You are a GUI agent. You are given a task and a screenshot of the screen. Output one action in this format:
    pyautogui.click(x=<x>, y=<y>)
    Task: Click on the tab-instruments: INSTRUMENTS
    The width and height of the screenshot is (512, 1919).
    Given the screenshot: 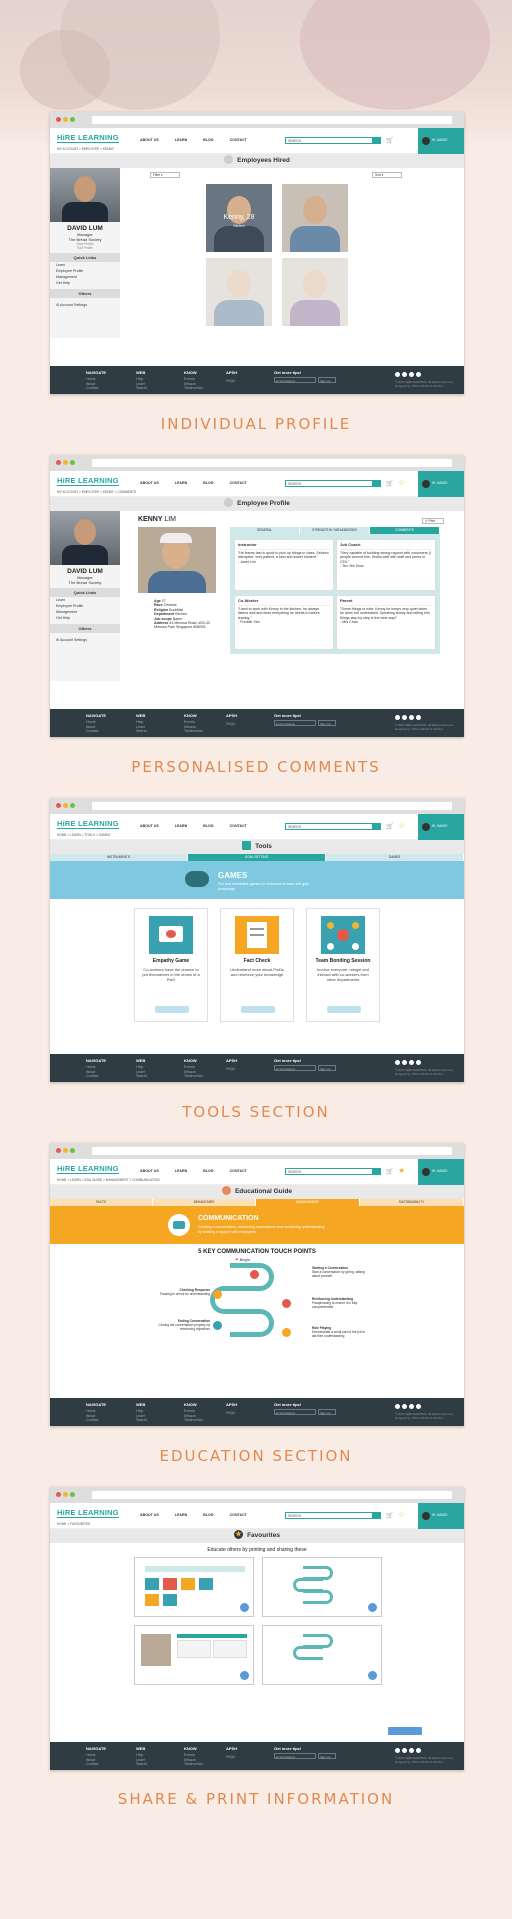 What is the action you would take?
    pyautogui.click(x=119, y=857)
    